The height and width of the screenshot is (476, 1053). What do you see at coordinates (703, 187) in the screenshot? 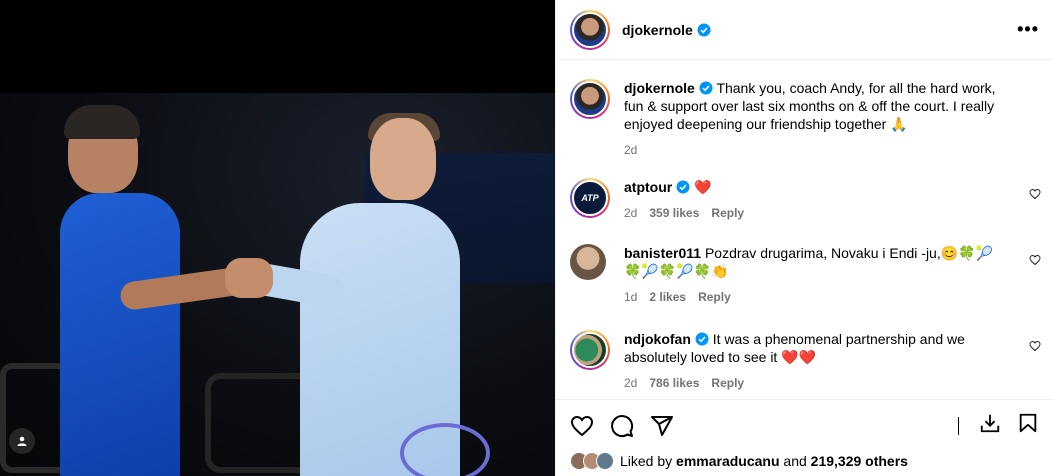
I see `comment-text: ❤️` at bounding box center [703, 187].